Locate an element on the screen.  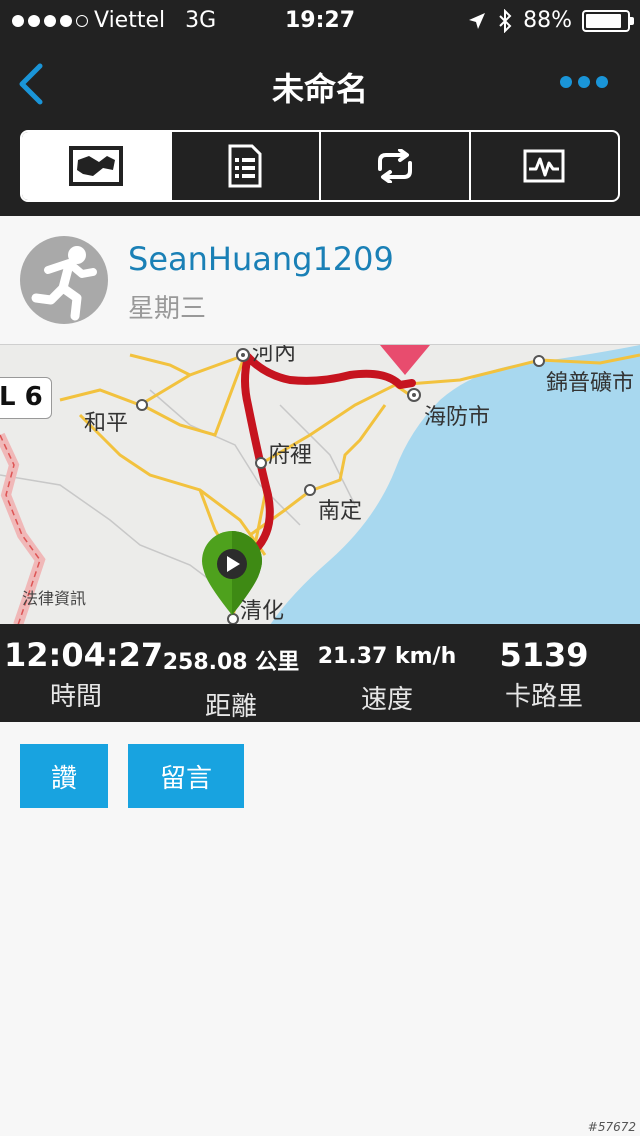
comment-button: 留言 is located at coordinates (186, 776).